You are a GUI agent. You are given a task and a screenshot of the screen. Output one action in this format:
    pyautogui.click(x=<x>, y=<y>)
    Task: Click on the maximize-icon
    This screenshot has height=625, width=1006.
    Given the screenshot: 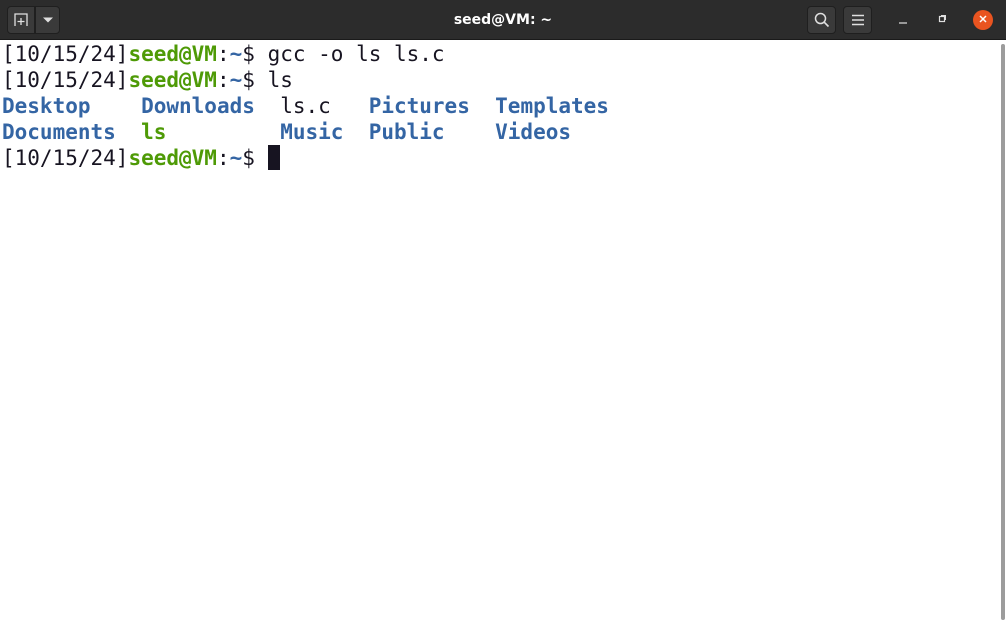 What is the action you would take?
    pyautogui.click(x=942, y=20)
    